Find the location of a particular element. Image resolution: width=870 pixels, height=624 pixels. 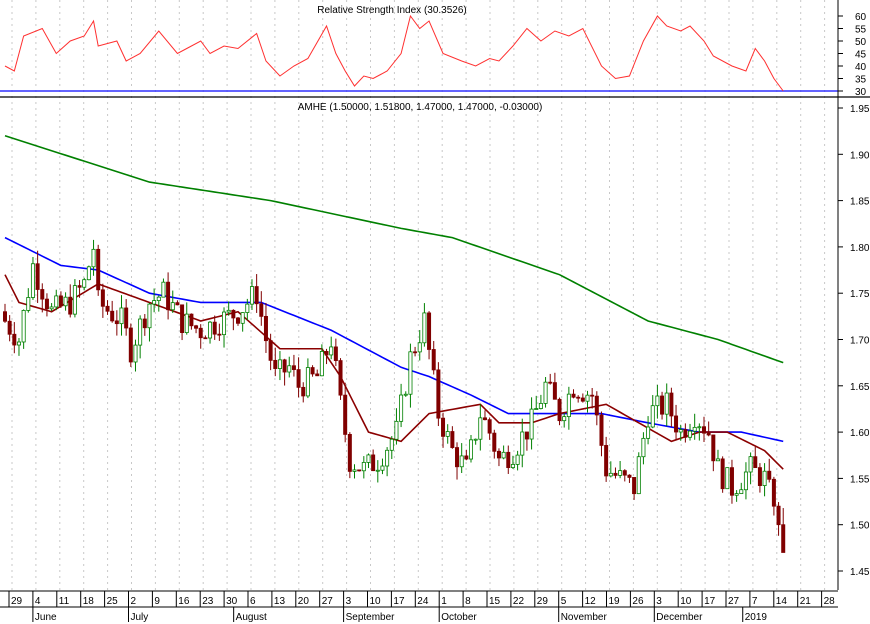

price-tick-label: 1.45 is located at coordinates (860, 572).